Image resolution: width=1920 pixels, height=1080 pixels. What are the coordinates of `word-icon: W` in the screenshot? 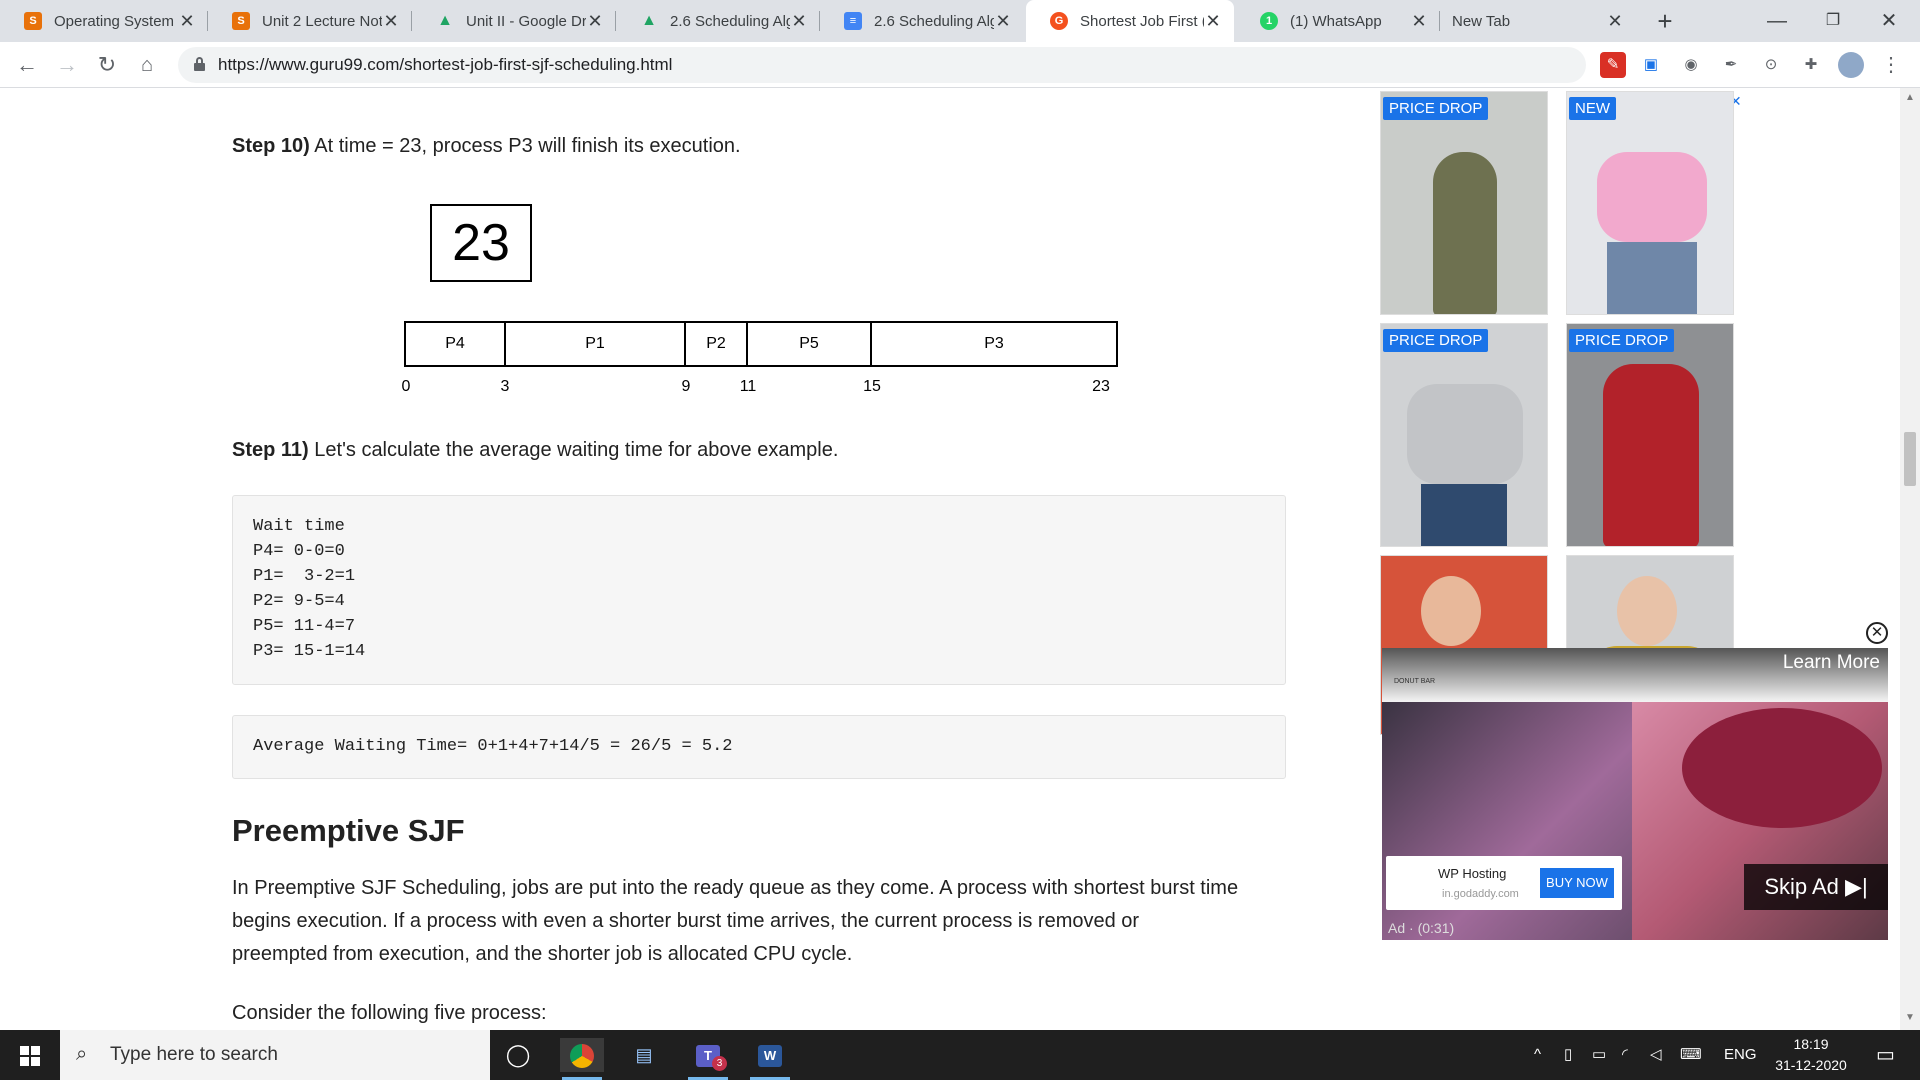 It's located at (770, 1059).